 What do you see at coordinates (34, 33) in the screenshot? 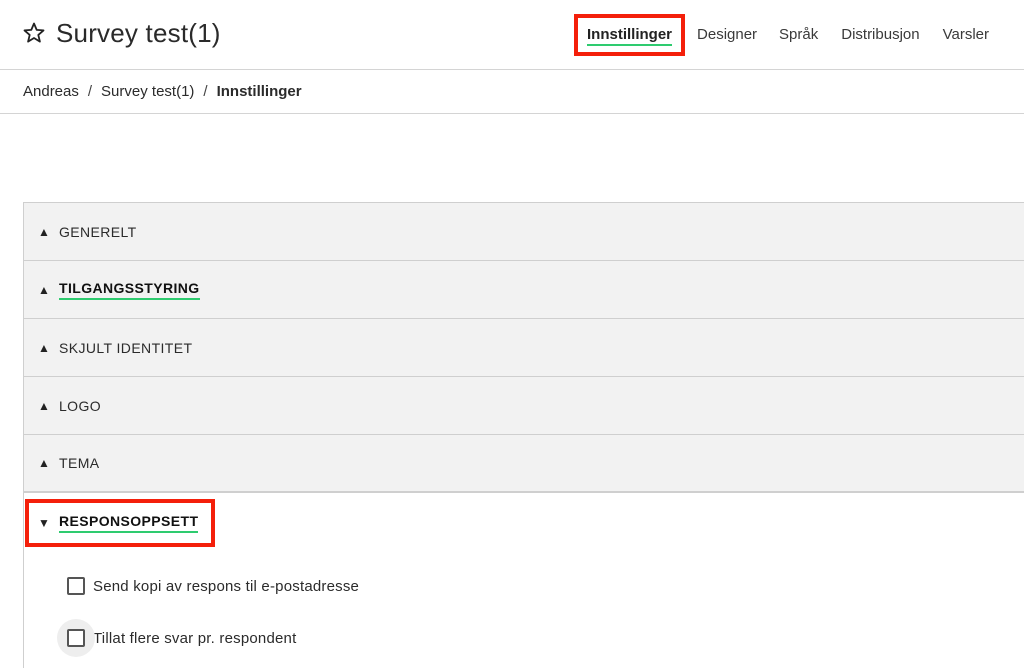
I see `star-icon` at bounding box center [34, 33].